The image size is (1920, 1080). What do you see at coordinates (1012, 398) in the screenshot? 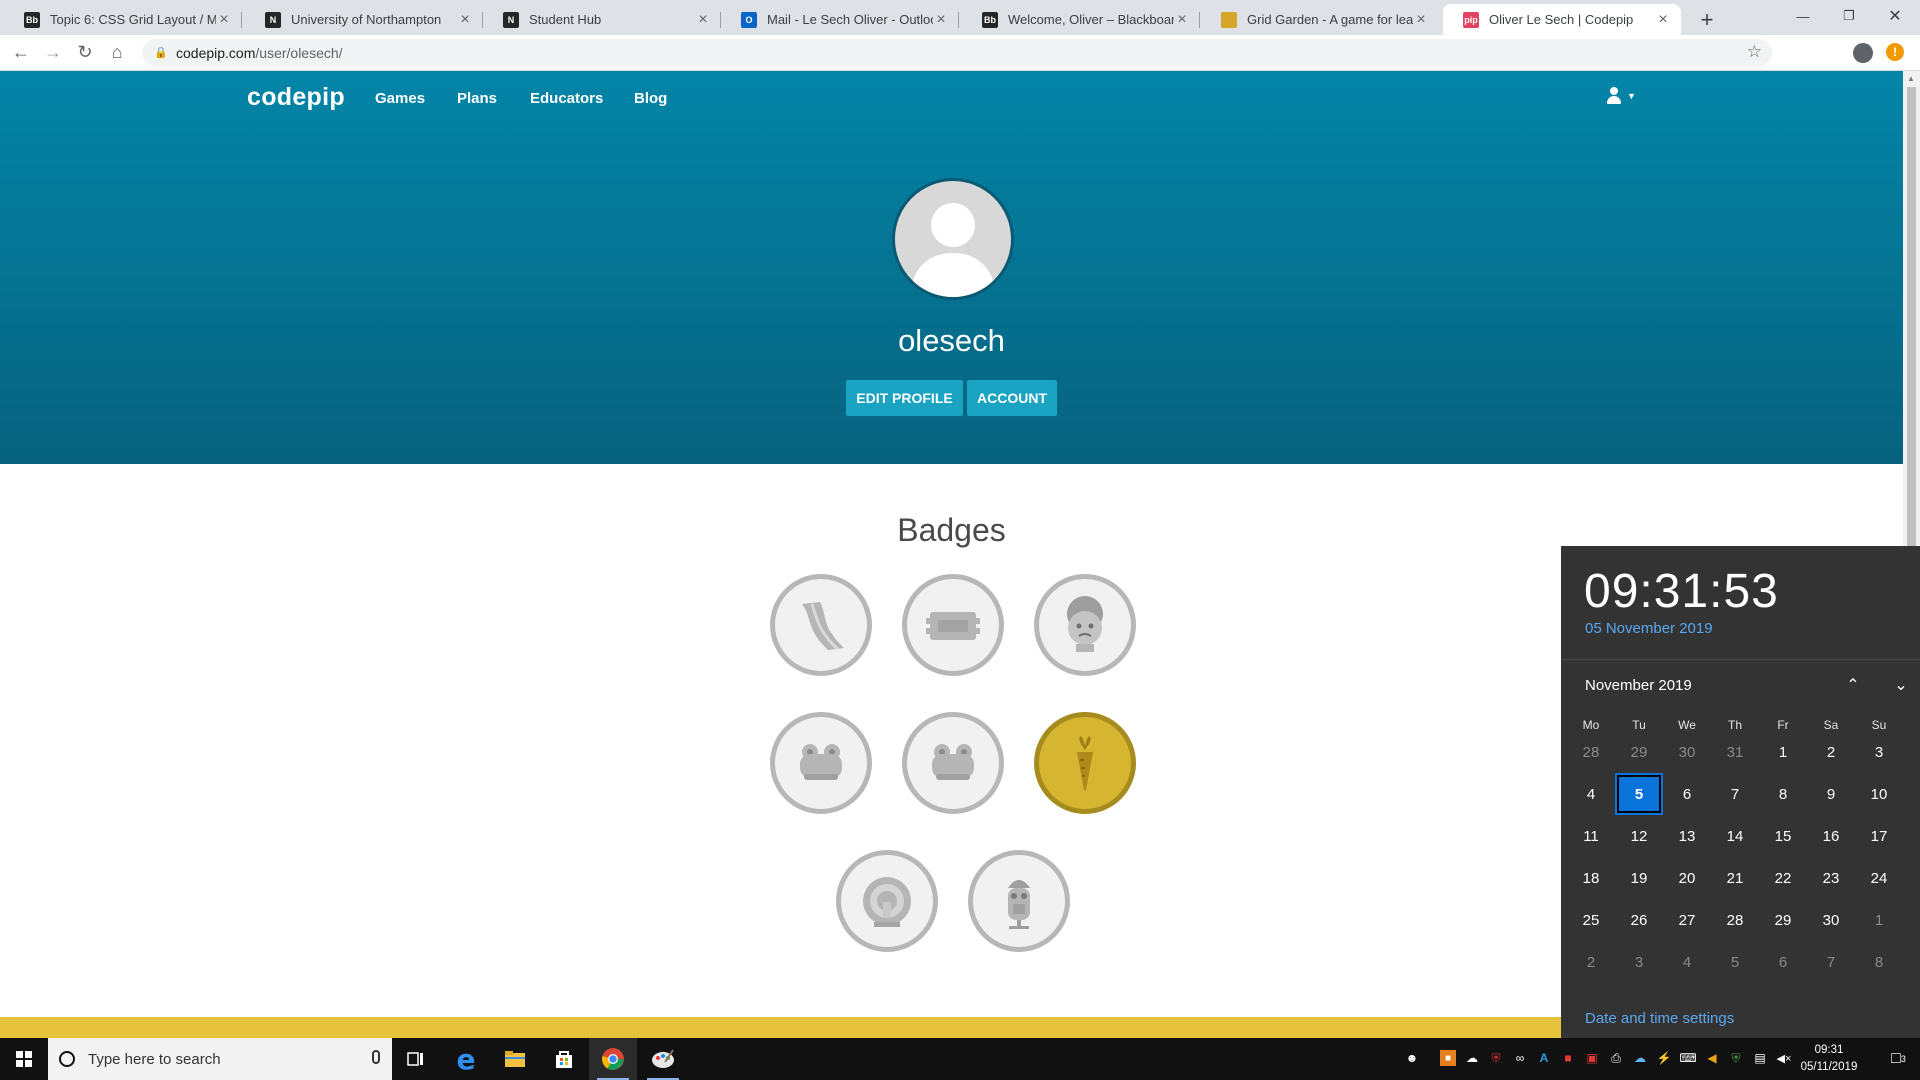
I see `account-button: ACCOUNT` at bounding box center [1012, 398].